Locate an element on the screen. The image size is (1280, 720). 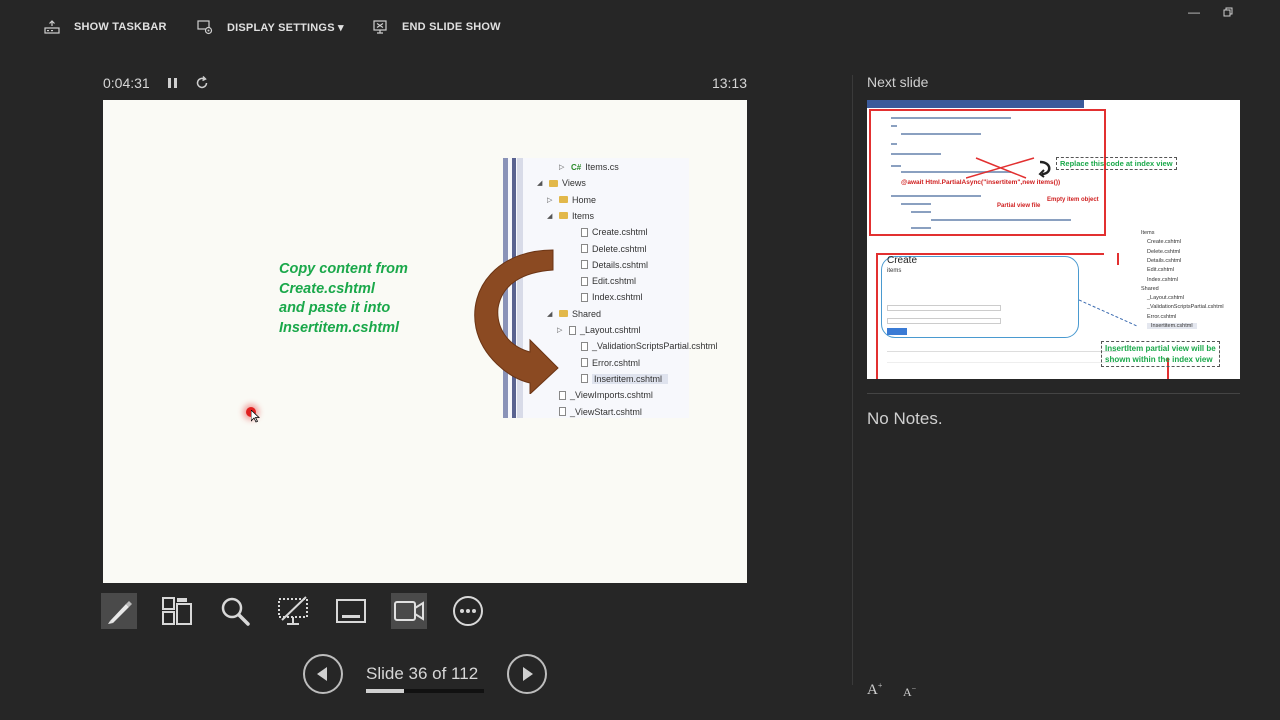
minimize-button: — is located at coordinates (1194, 12).